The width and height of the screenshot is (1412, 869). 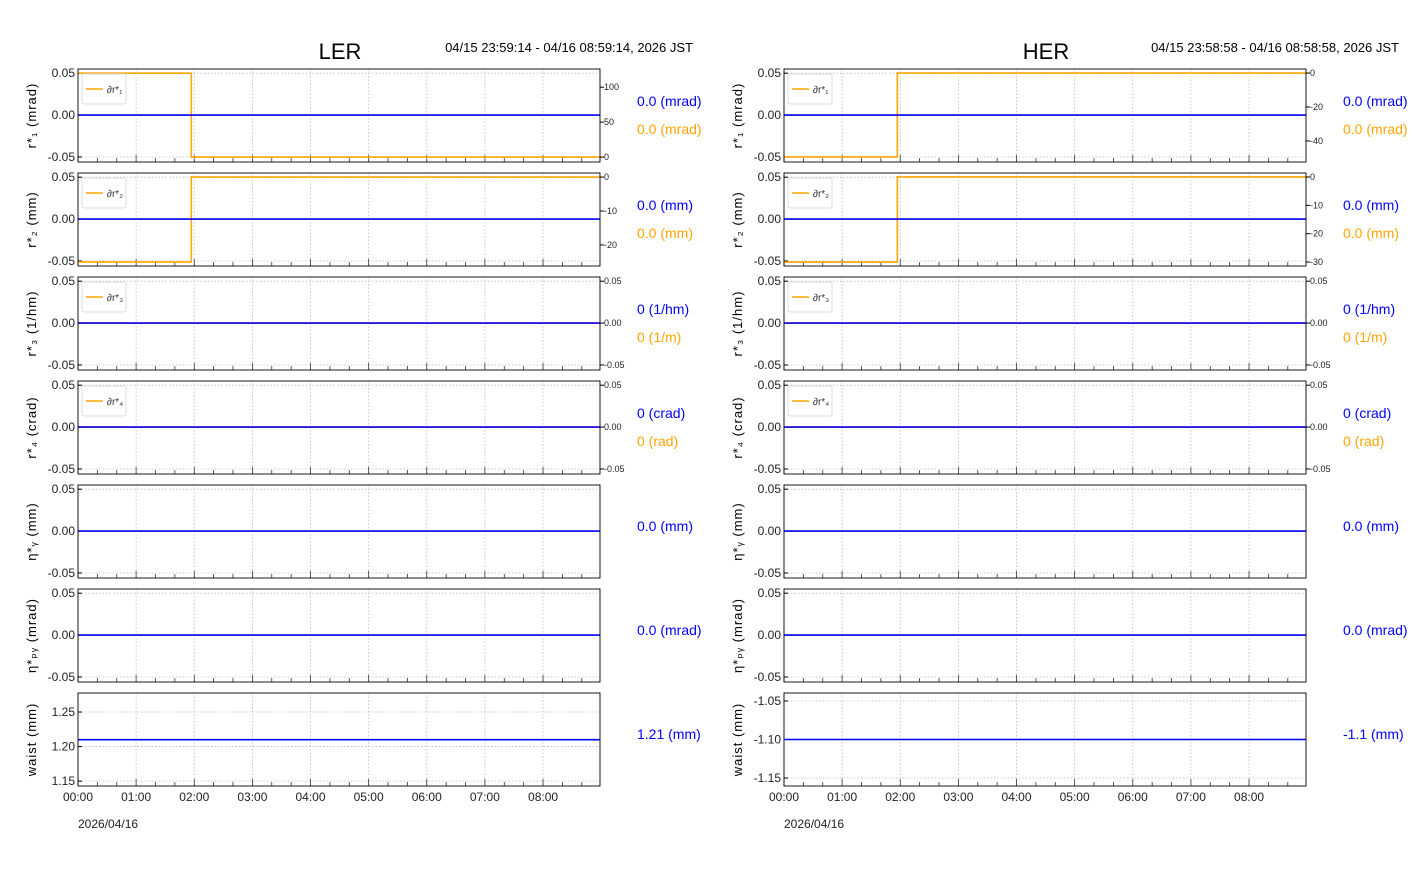 I want to click on x-tick-label: 03:00, so click(x=958, y=797).